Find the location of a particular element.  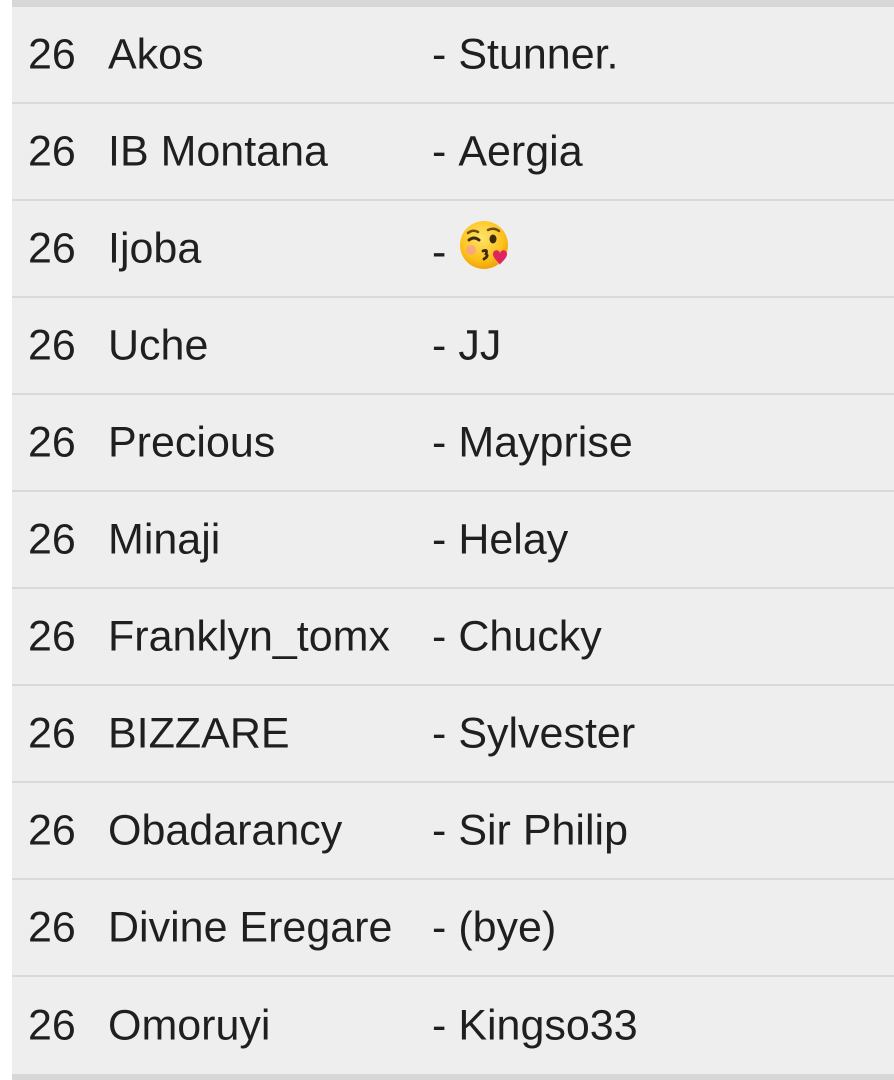

partner-cell: - Aergia is located at coordinates (507, 151).